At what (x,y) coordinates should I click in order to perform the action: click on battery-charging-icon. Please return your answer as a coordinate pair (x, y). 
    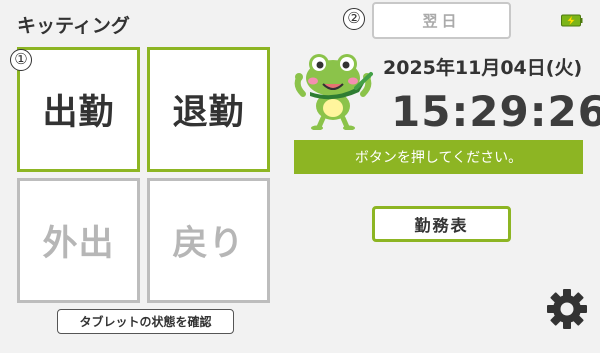
    Looking at the image, I should click on (572, 20).